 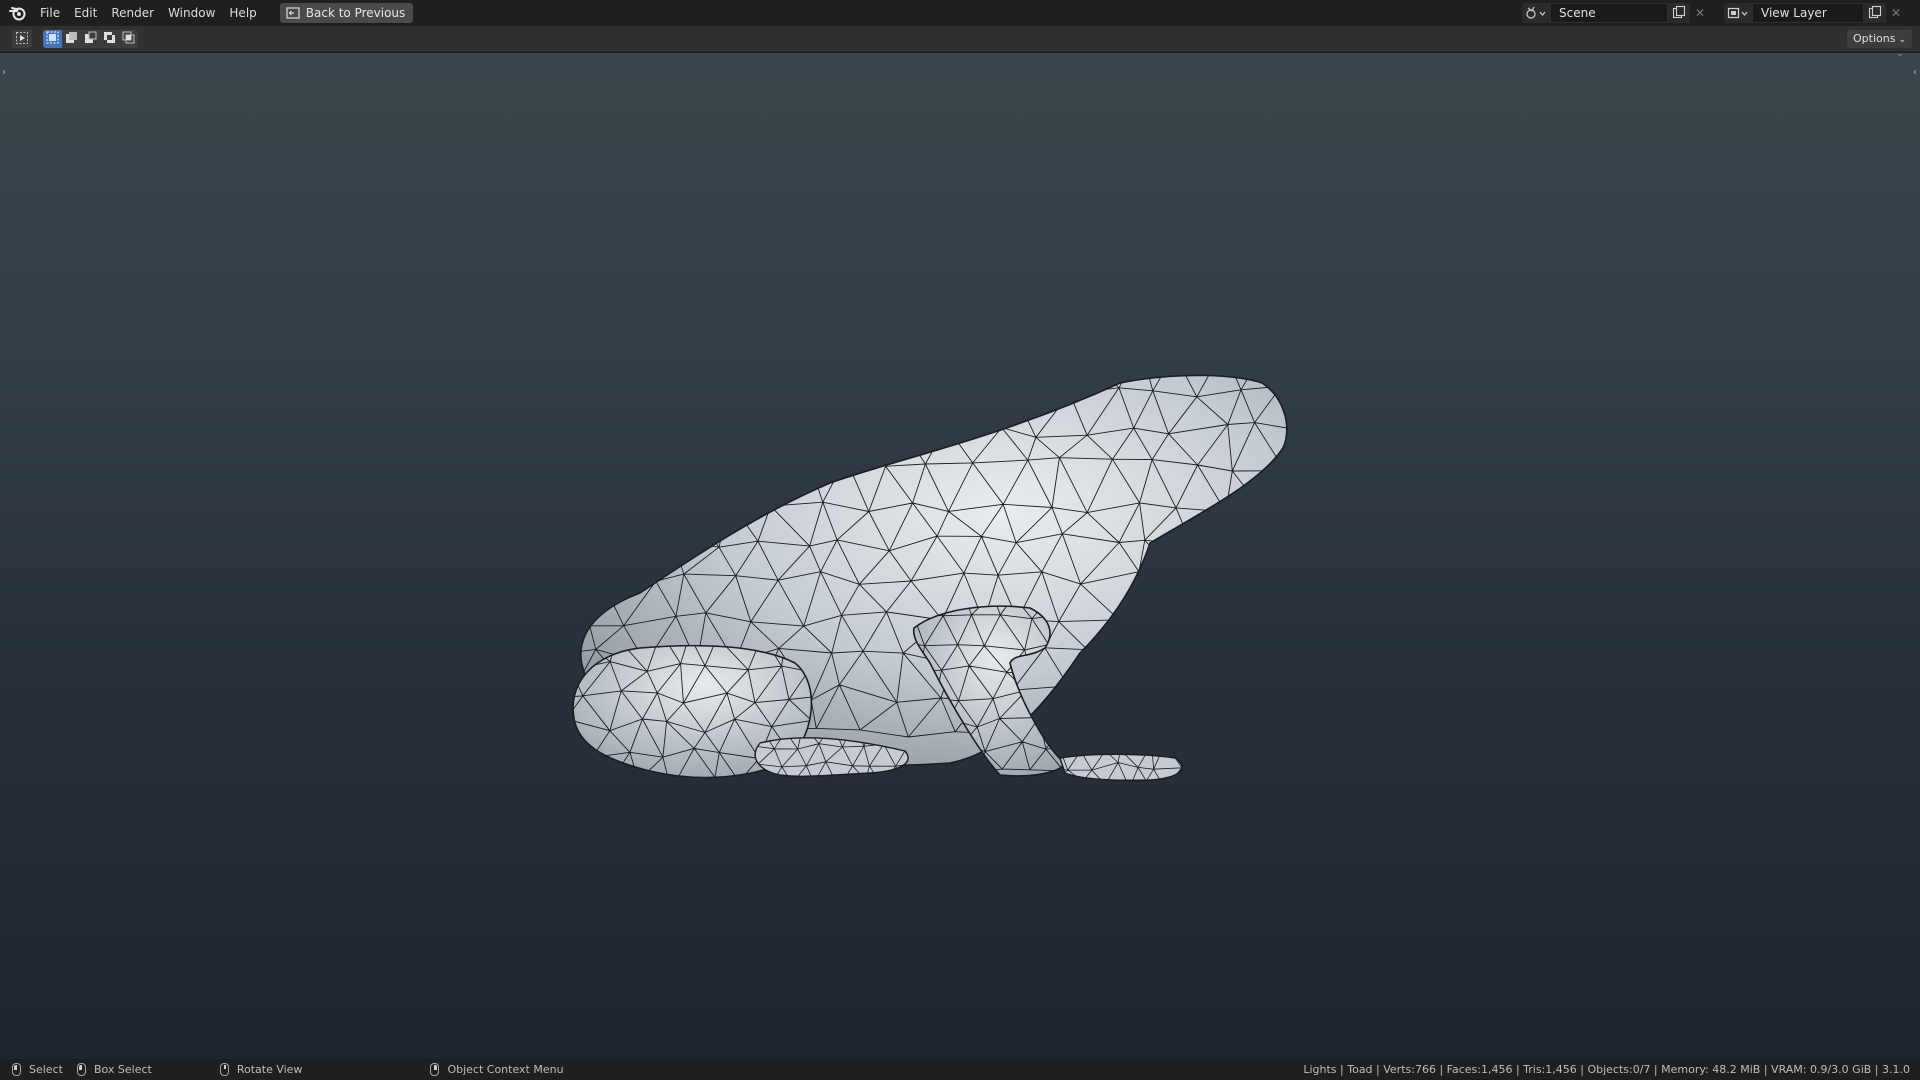 I want to click on chevron-down-icon: ⌄, so click(x=1902, y=40).